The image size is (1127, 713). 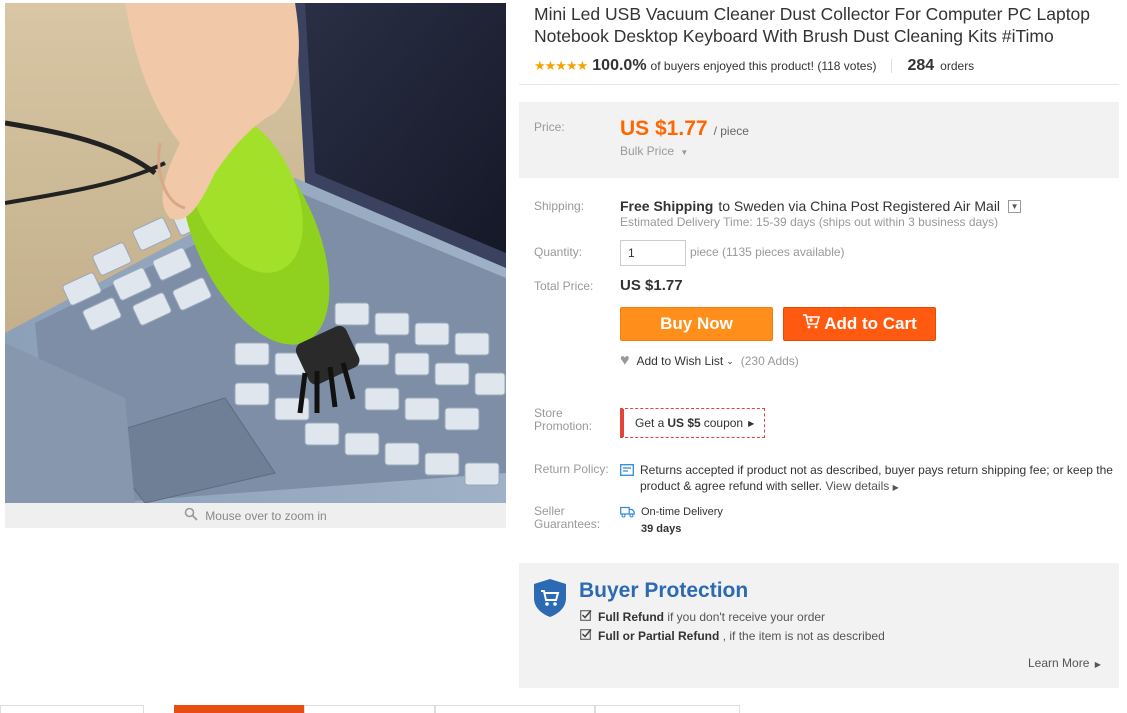 I want to click on buyer-protection-title: Buyer Protection, so click(x=664, y=590).